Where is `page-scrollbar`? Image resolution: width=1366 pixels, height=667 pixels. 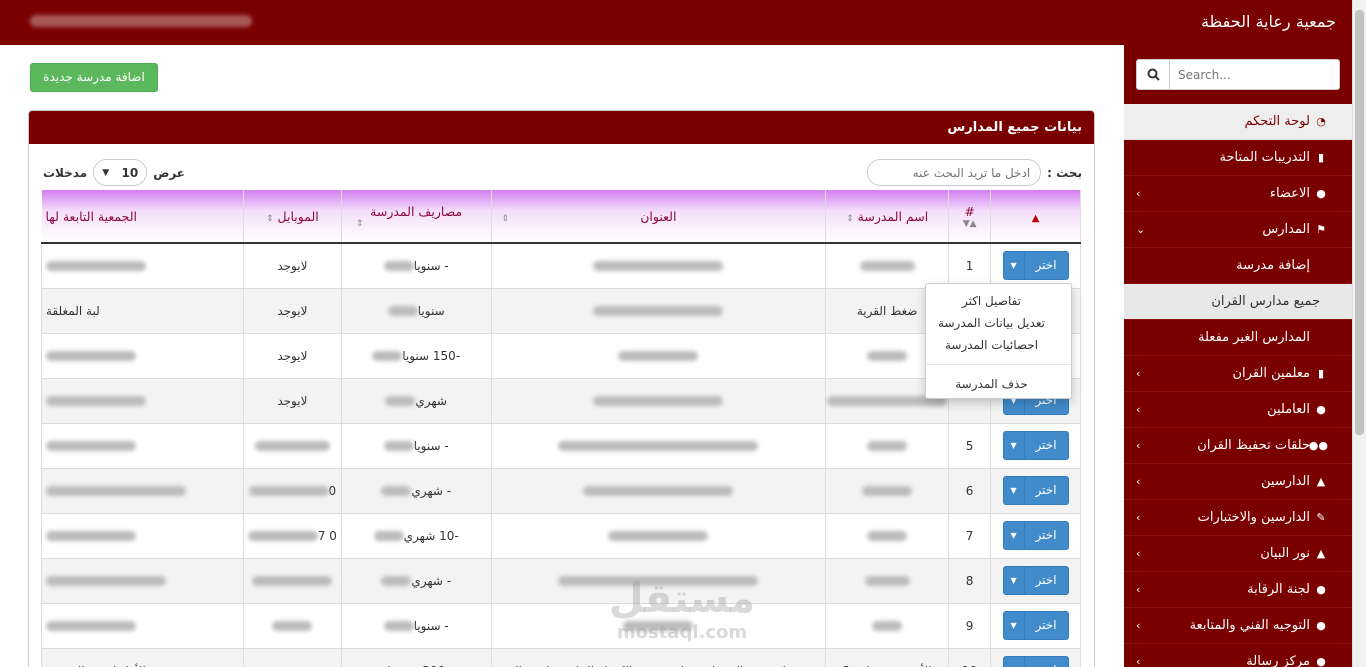 page-scrollbar is located at coordinates (1359, 333).